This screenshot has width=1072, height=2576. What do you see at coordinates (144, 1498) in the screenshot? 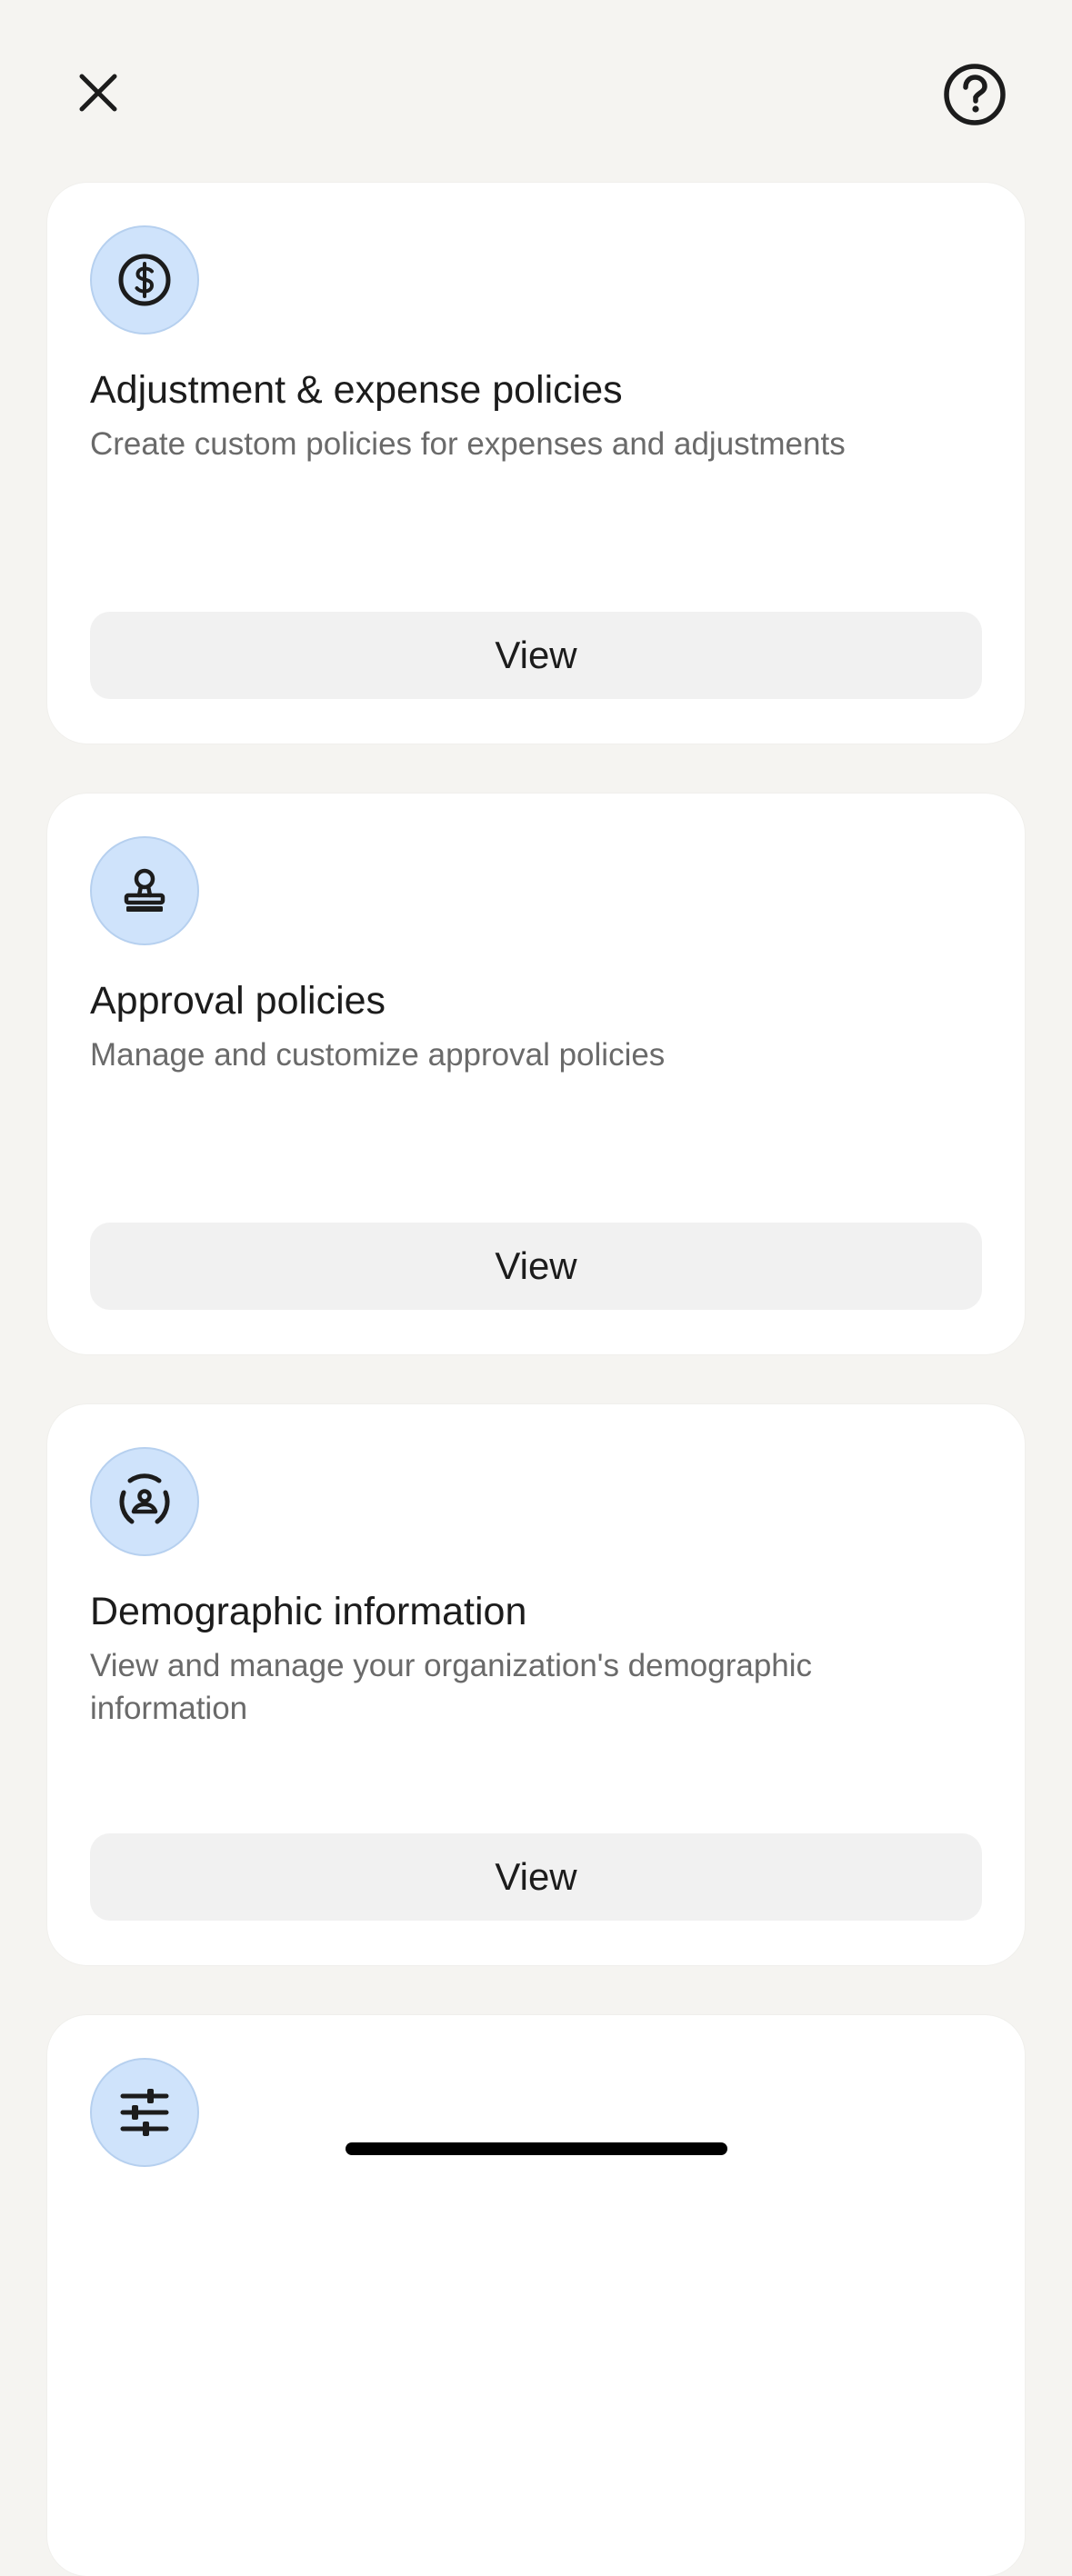
I see `person-scan-icon` at bounding box center [144, 1498].